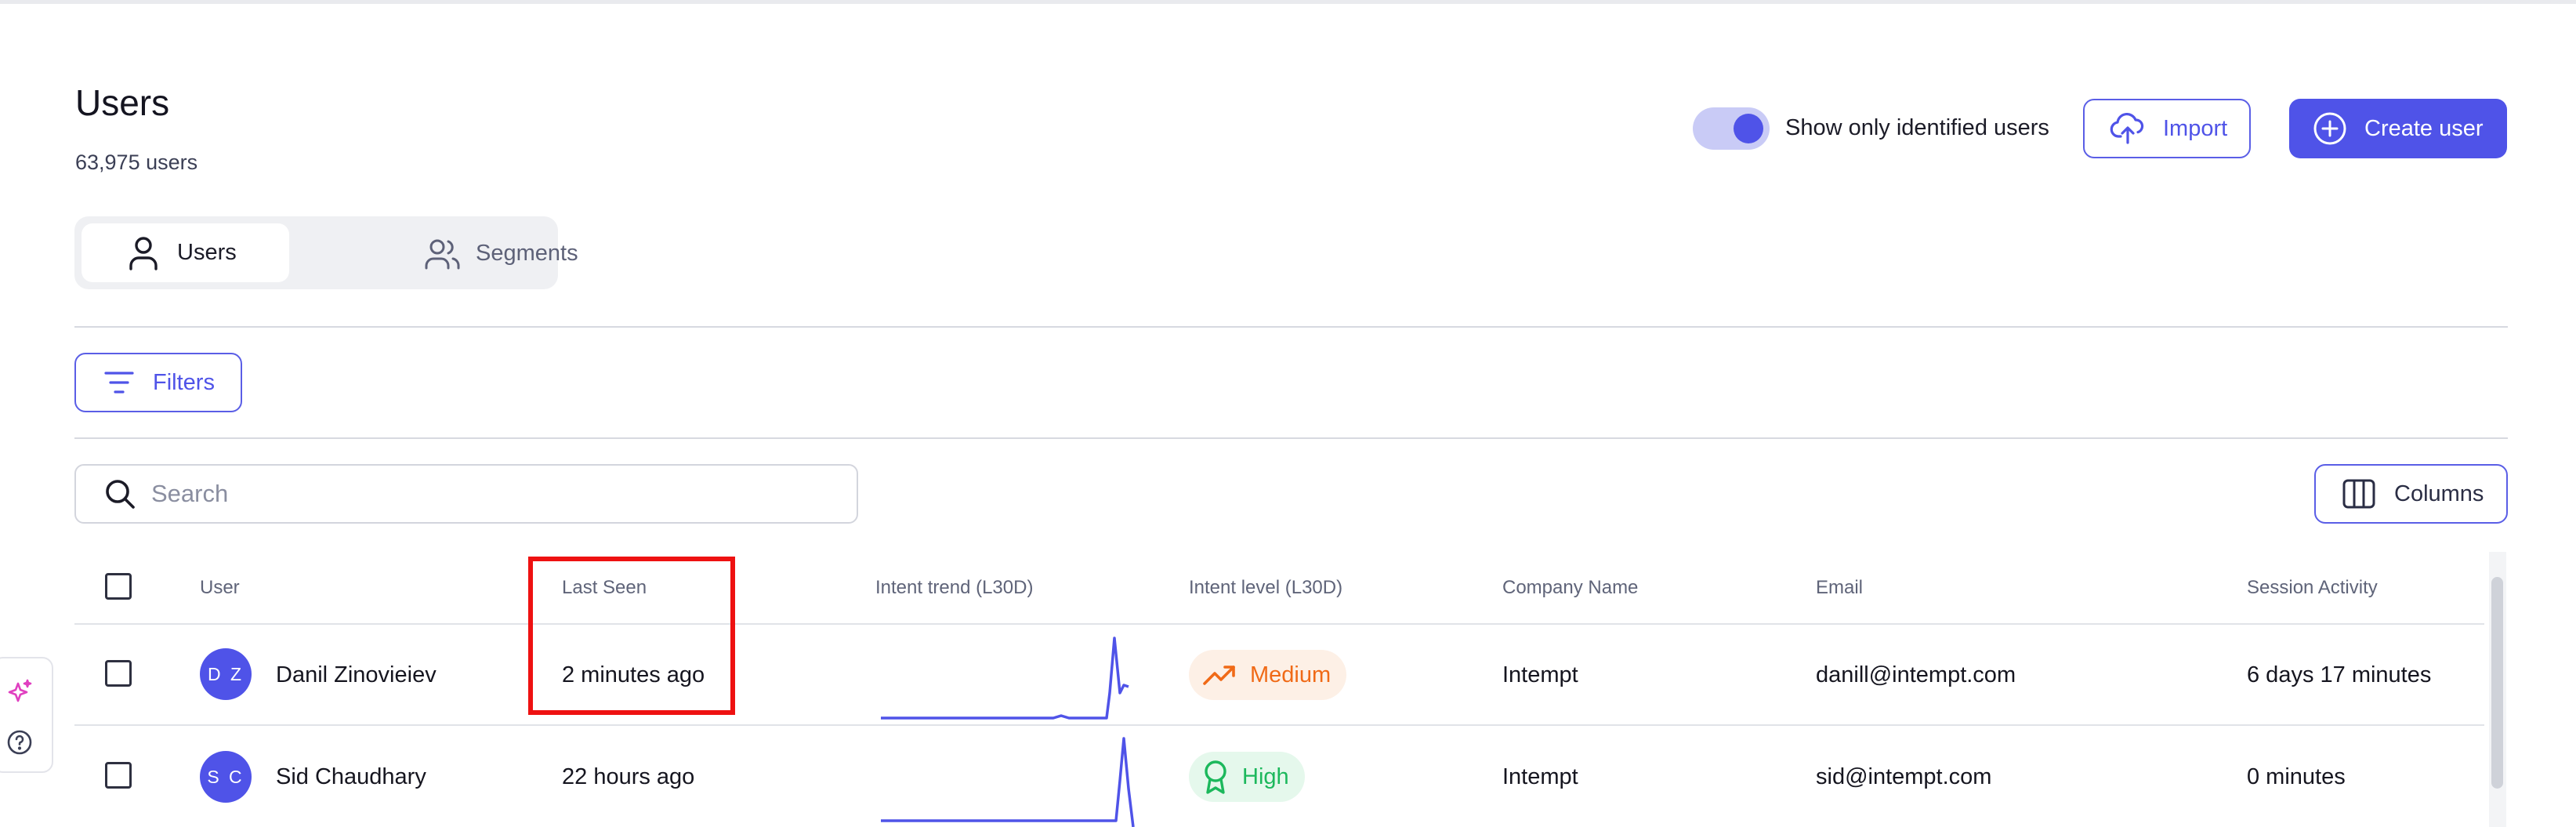  I want to click on filter-icon, so click(119, 383).